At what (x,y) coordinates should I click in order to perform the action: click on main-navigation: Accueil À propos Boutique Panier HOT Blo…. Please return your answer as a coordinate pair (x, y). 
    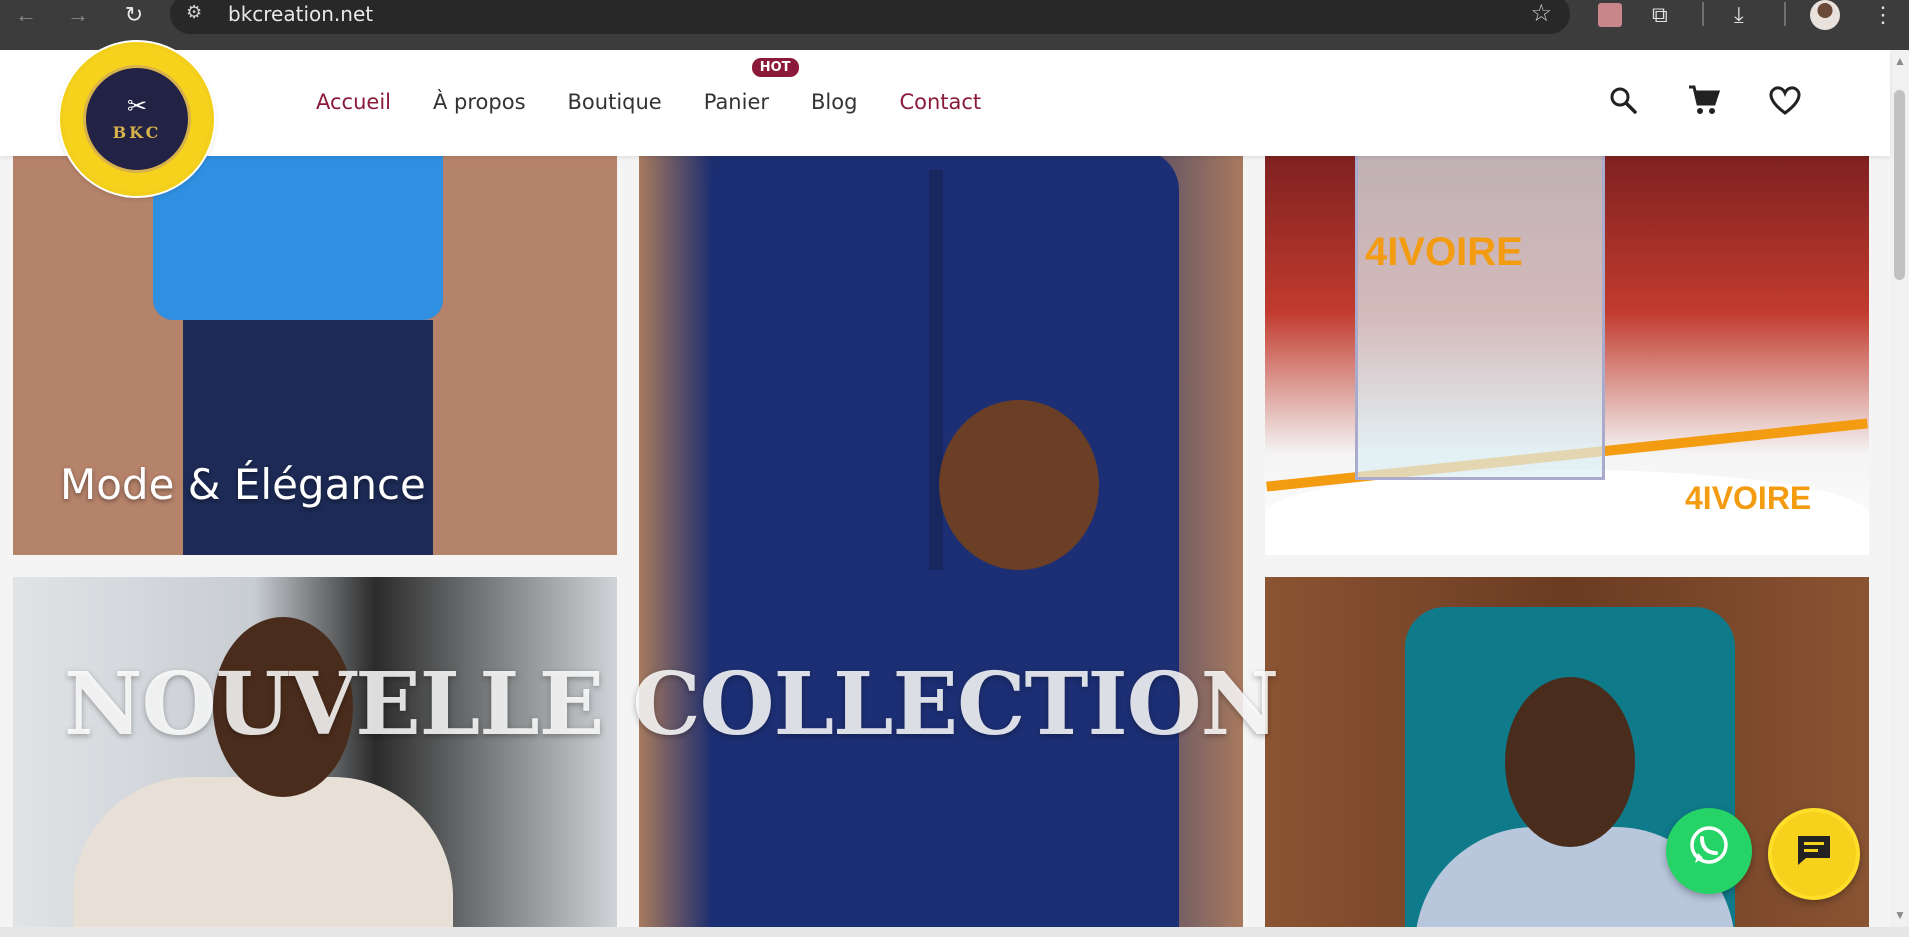
    Looking at the image, I should click on (669, 86).